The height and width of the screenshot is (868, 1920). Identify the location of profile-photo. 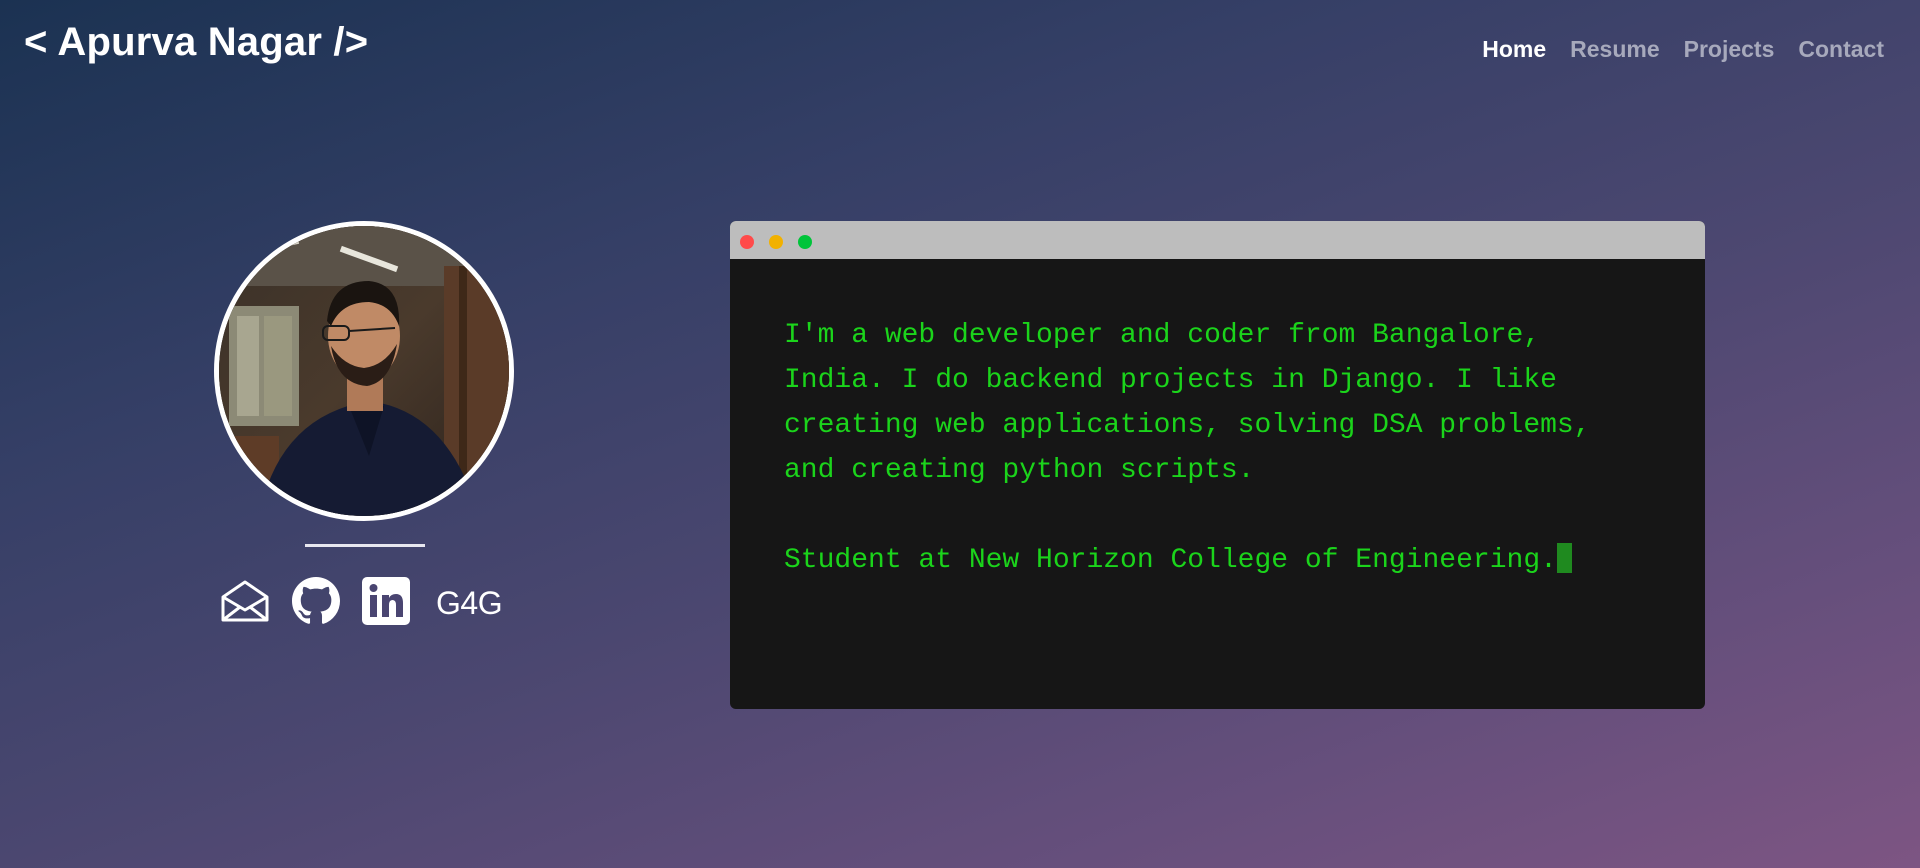
(364, 371).